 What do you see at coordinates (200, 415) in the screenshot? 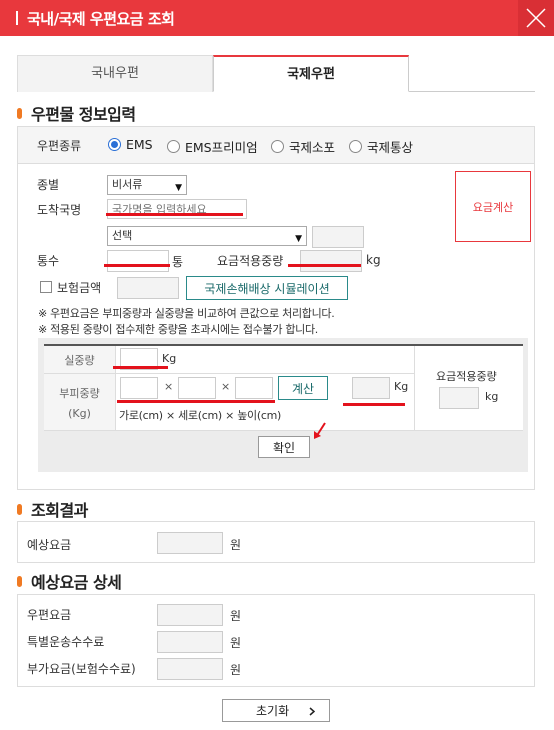
I see `dimensions-hint: 가로(cm) × 세로(cm) × 높이(cm)` at bounding box center [200, 415].